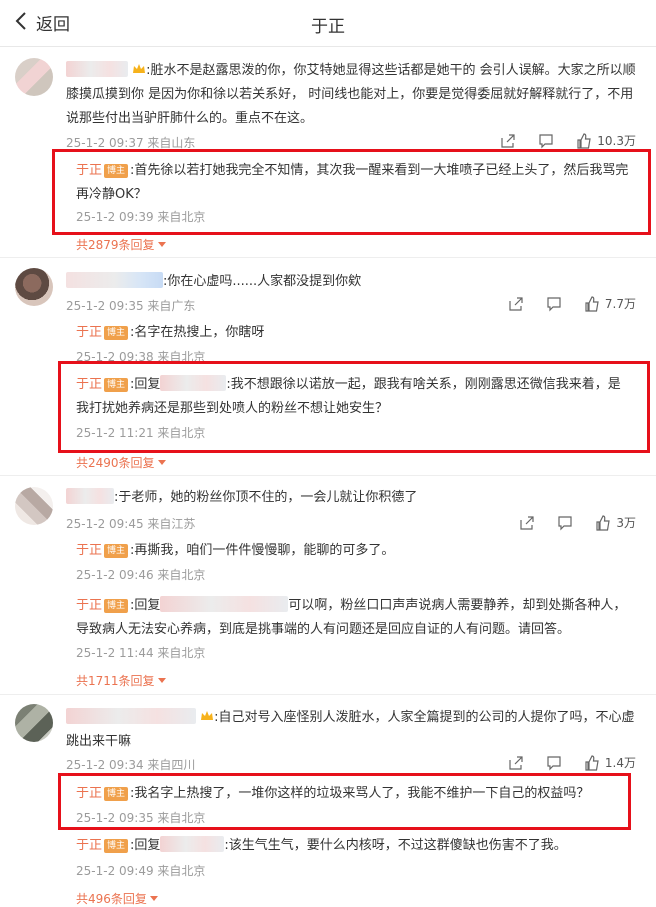 The image size is (656, 907). I want to click on comment-actions: 7.7万, so click(561, 303).